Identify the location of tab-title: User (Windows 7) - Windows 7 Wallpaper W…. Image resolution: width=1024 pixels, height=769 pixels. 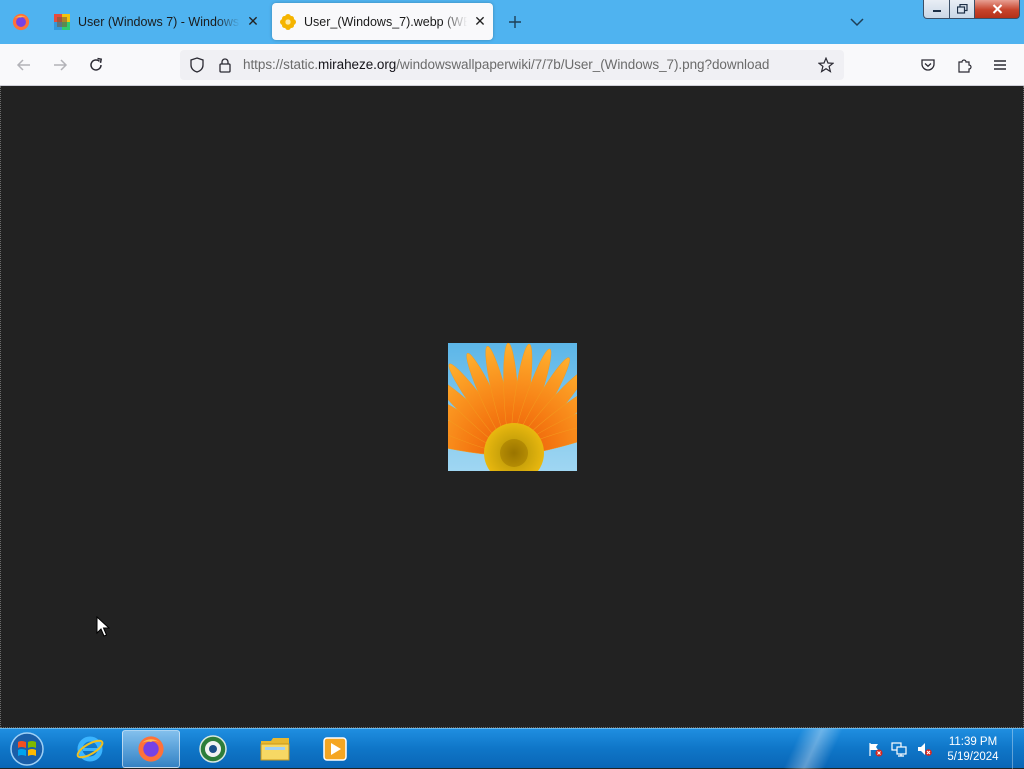
(159, 21).